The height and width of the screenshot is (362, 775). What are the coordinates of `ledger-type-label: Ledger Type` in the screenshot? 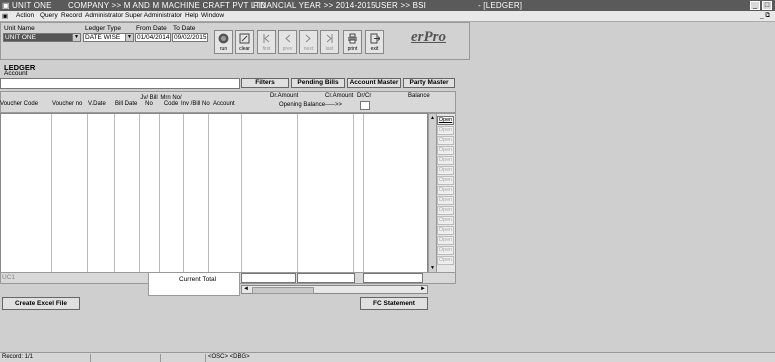 It's located at (103, 28).